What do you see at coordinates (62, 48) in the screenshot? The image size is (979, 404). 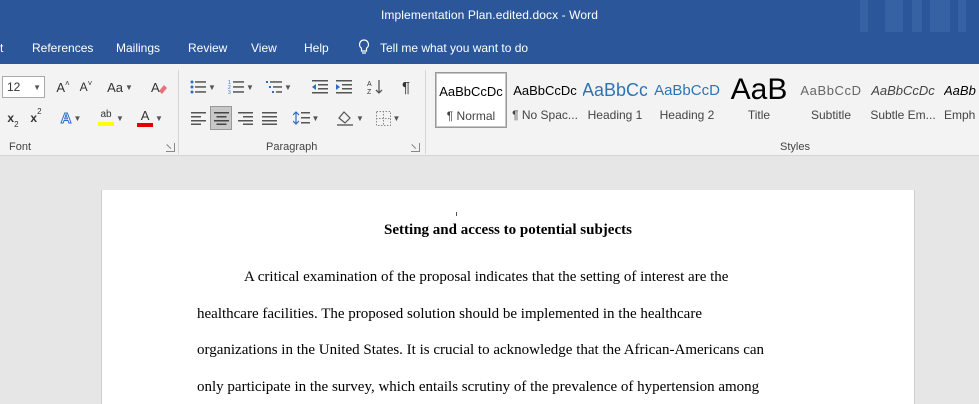 I see `tab-references: References` at bounding box center [62, 48].